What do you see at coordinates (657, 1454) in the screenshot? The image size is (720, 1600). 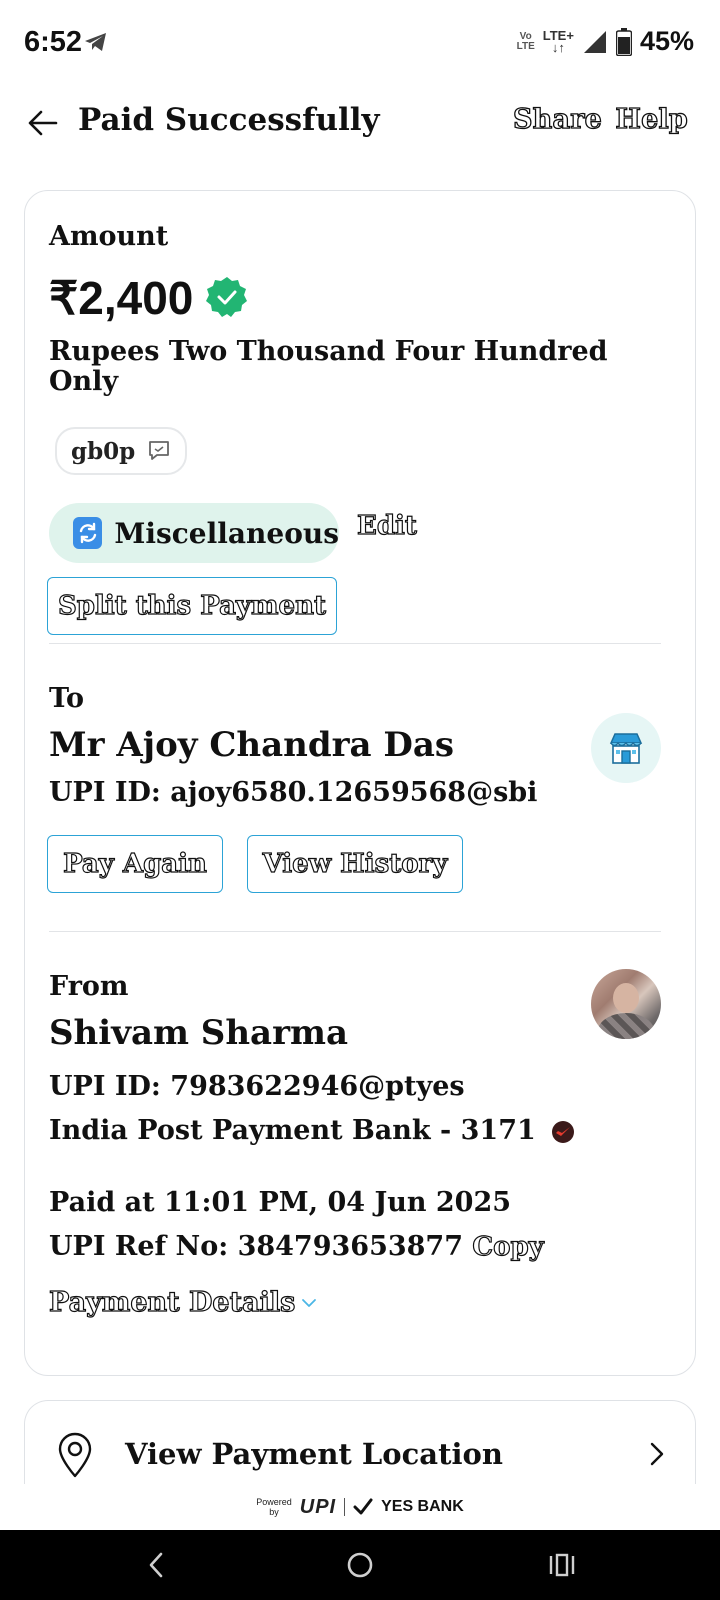 I see `chevron-right-icon` at bounding box center [657, 1454].